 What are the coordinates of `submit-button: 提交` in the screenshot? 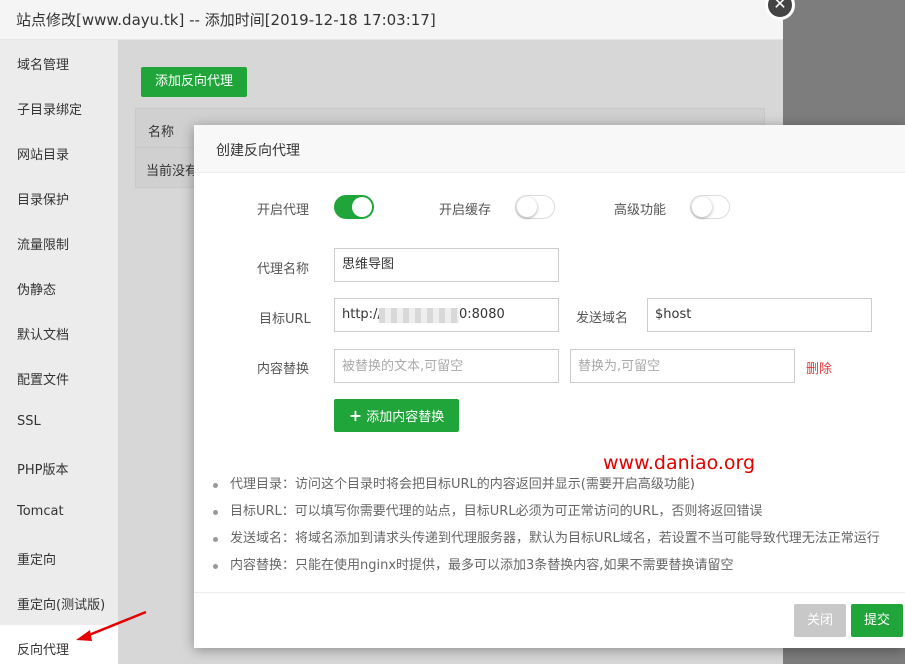 It's located at (877, 620).